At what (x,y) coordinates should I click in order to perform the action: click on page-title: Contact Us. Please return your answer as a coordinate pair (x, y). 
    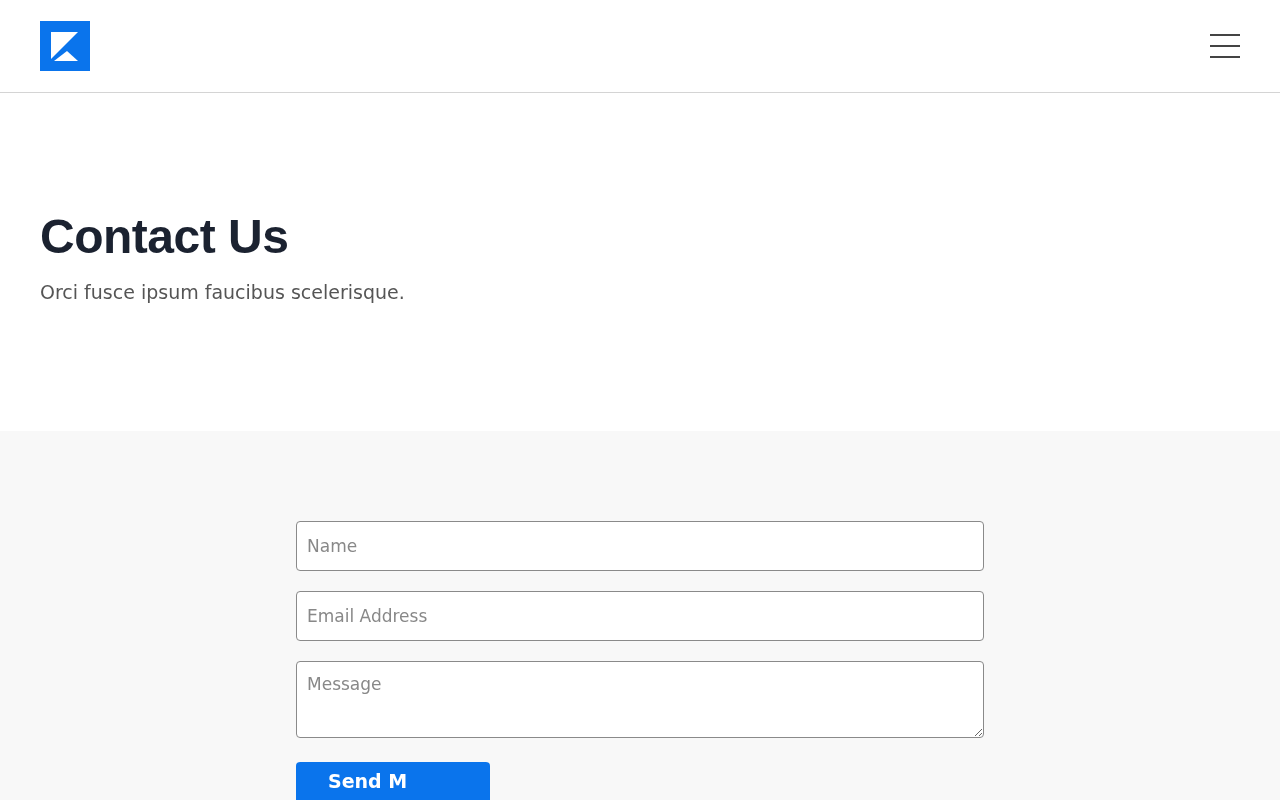
    Looking at the image, I should click on (165, 237).